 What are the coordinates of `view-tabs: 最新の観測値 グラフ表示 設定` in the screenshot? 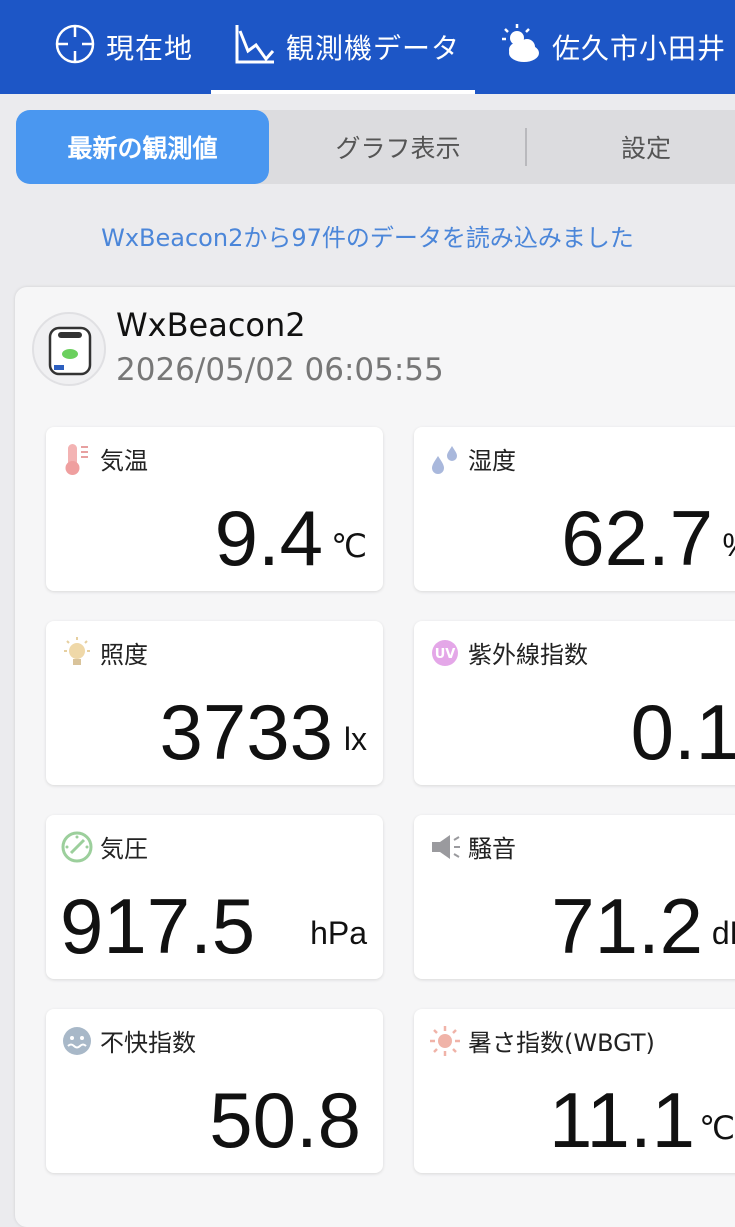 It's located at (375, 147).